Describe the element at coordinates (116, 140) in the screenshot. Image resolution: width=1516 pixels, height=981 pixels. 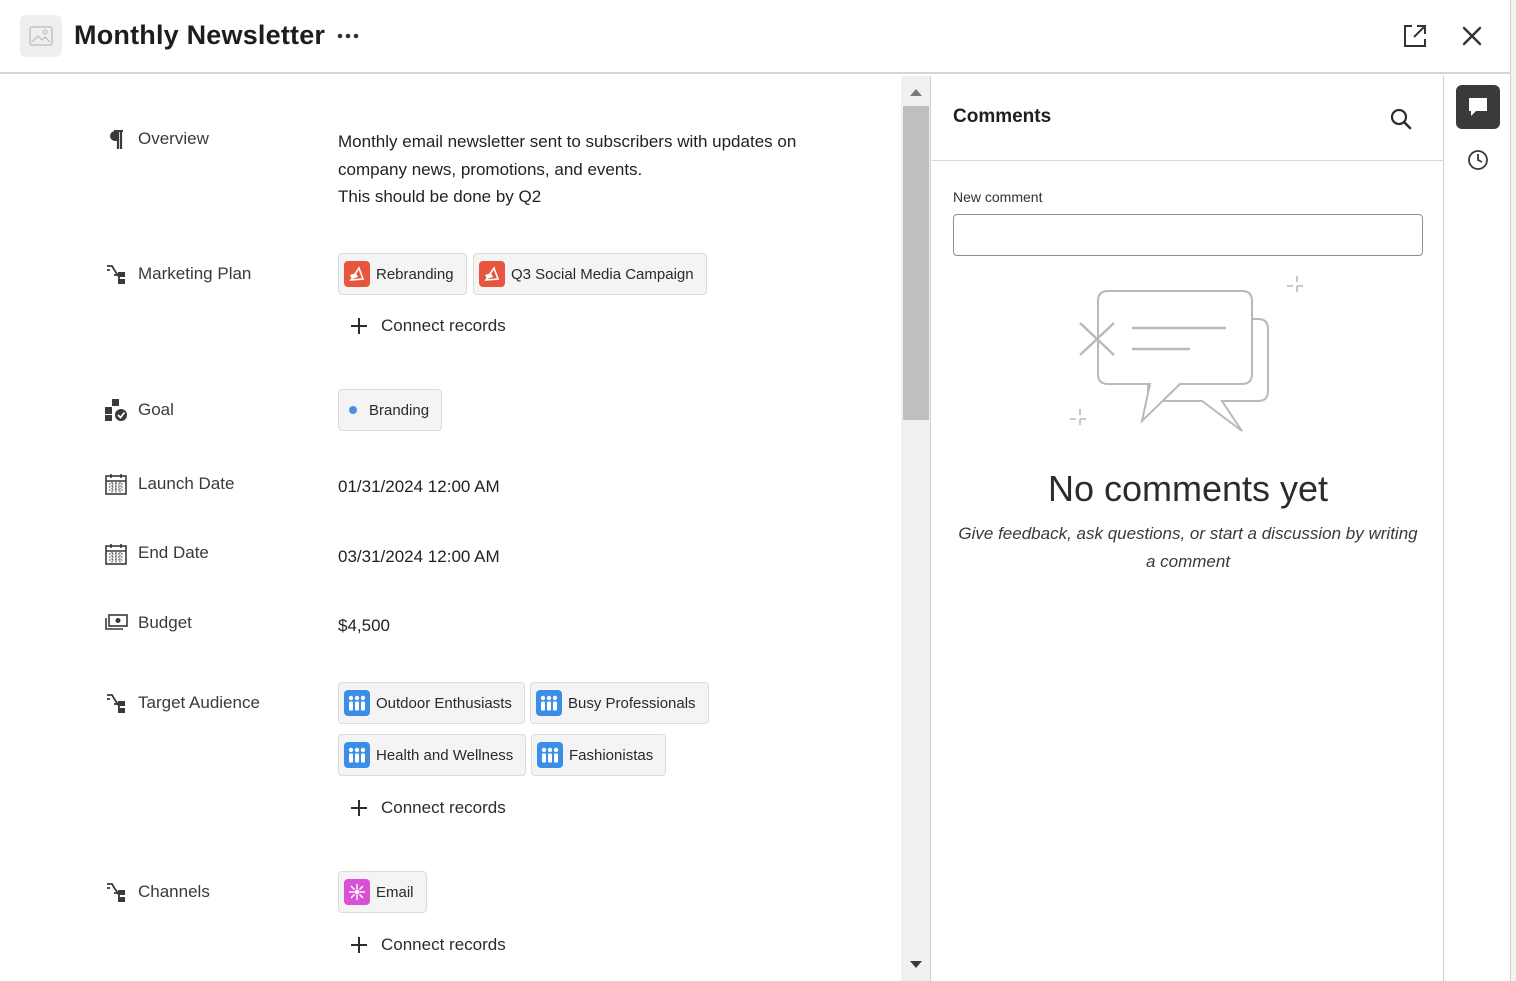
I see `paragraph-icon` at that location.